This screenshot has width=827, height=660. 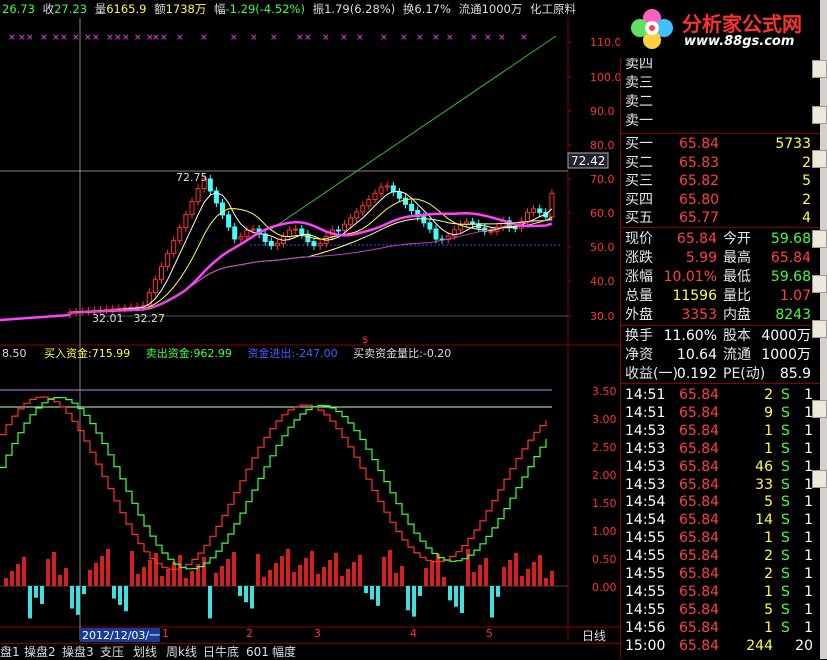 I want to click on indicator-tick: 2.00, so click(x=604, y=475).